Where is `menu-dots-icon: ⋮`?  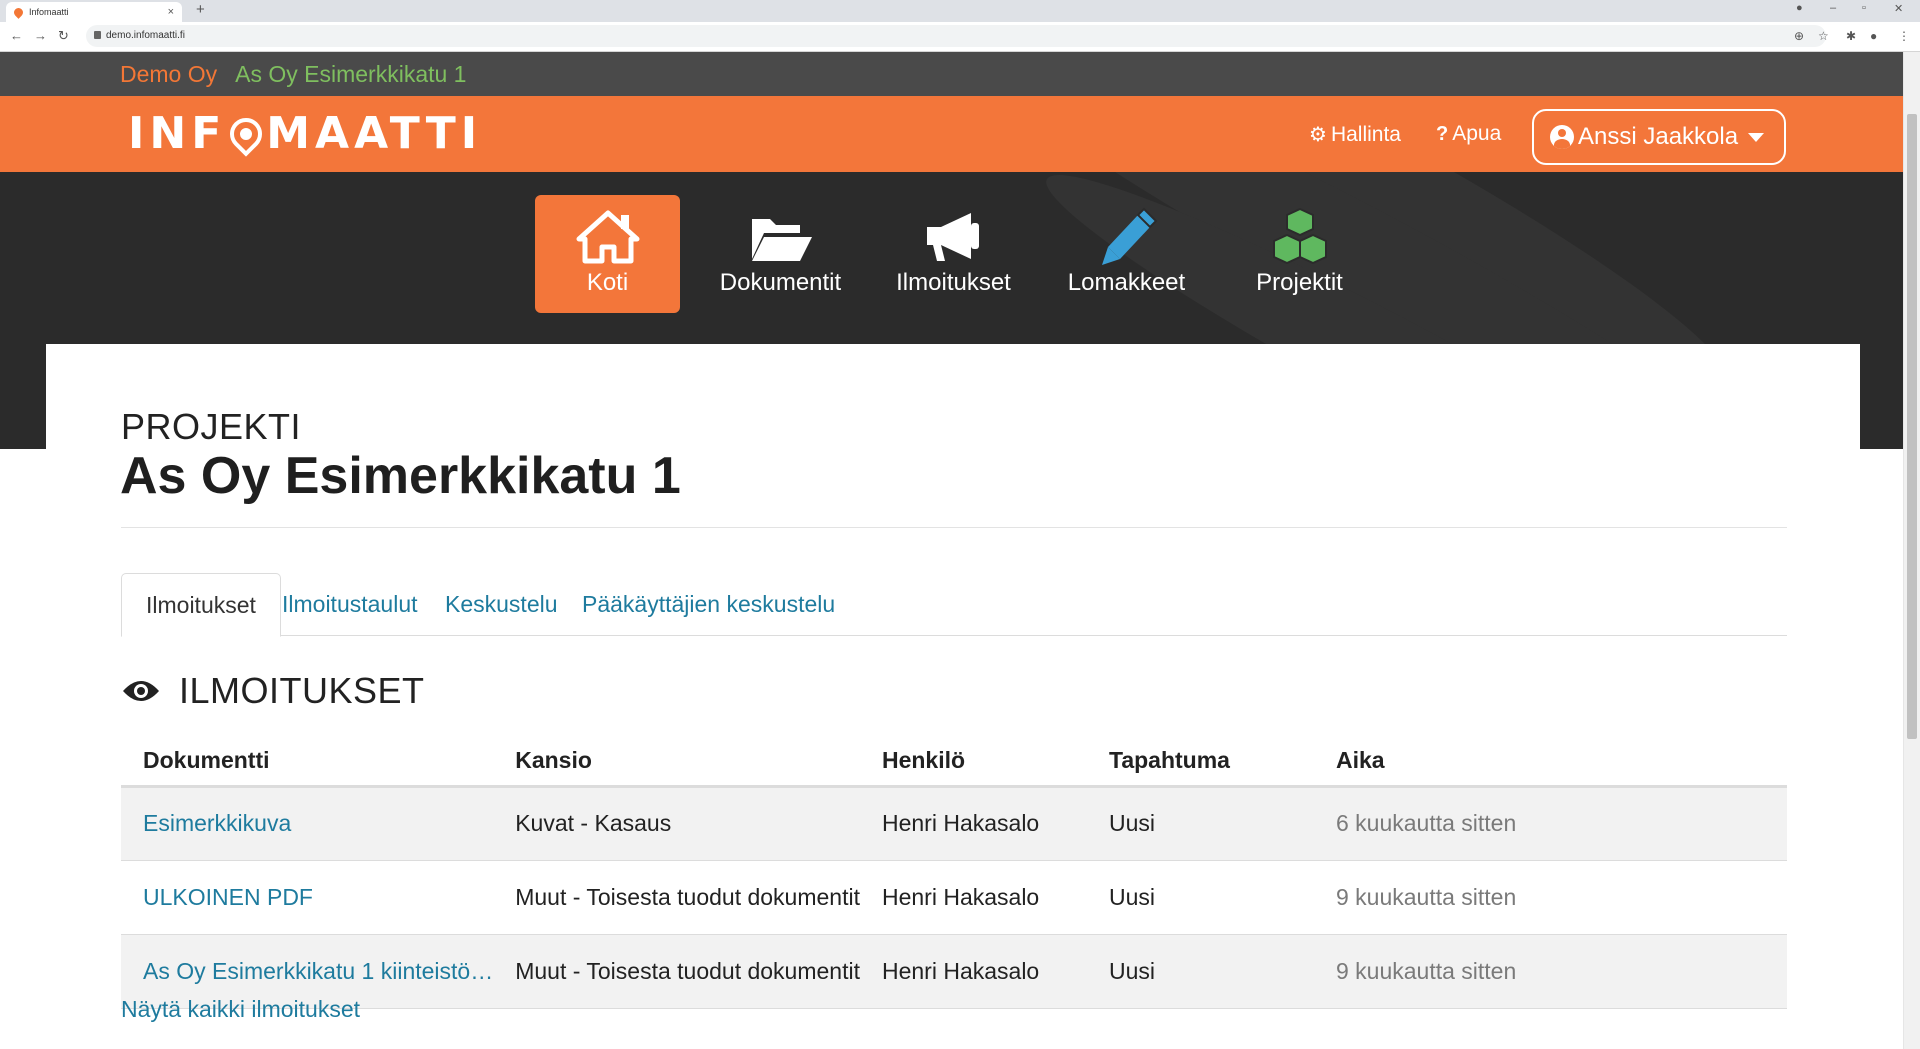 menu-dots-icon: ⋮ is located at coordinates (1904, 36).